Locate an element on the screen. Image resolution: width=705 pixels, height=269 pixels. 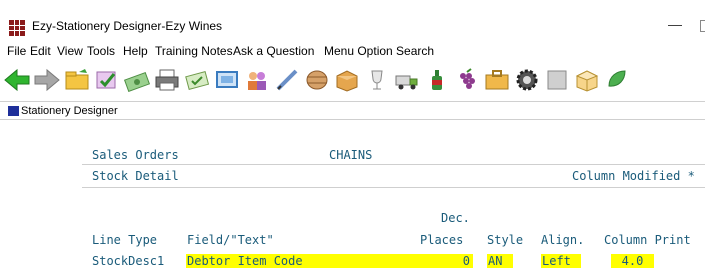
header-line-type: Line Type is located at coordinates (125, 240).